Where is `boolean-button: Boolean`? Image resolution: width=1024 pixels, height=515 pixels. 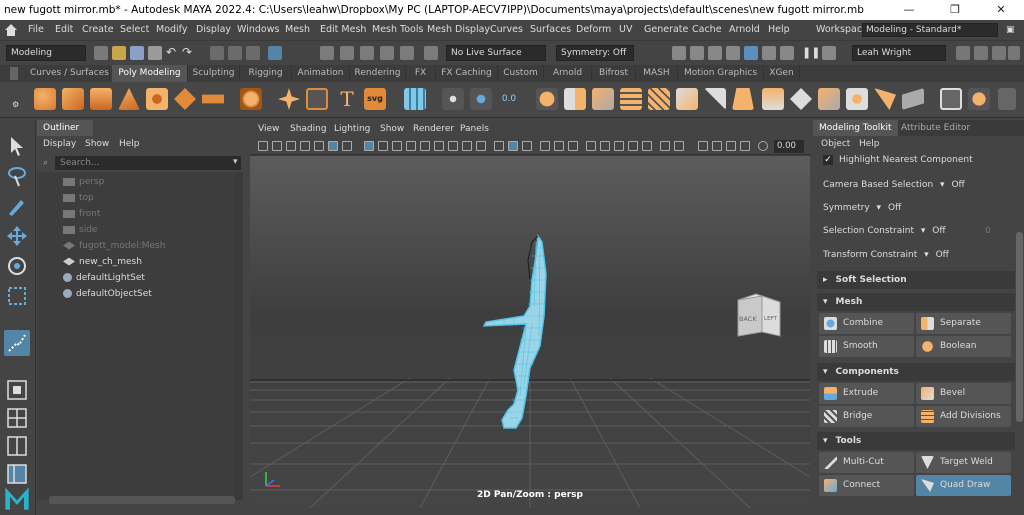
boolean-button: Boolean is located at coordinates (963, 346).